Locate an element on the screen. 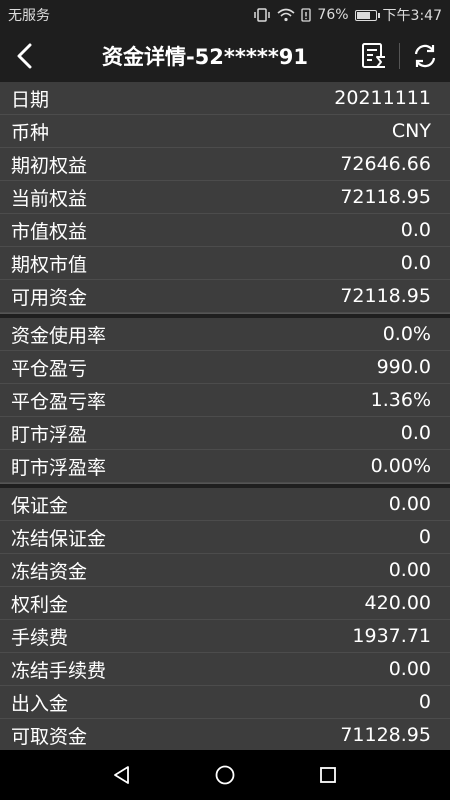 The width and height of the screenshot is (450, 800). fund-row: 可取资金 71128.95 is located at coordinates (225, 734).